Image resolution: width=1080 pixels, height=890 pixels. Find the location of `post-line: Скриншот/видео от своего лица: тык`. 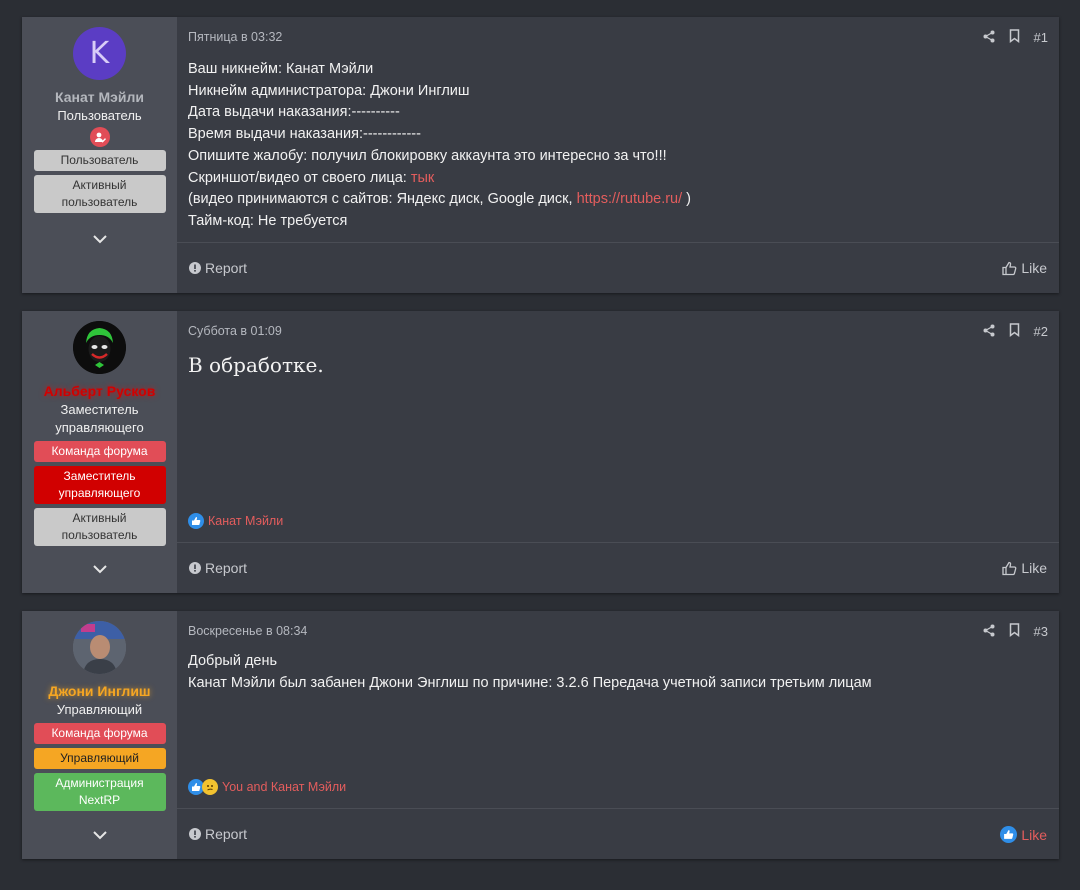

post-line: Скриншот/видео от своего лица: тык is located at coordinates (613, 179).